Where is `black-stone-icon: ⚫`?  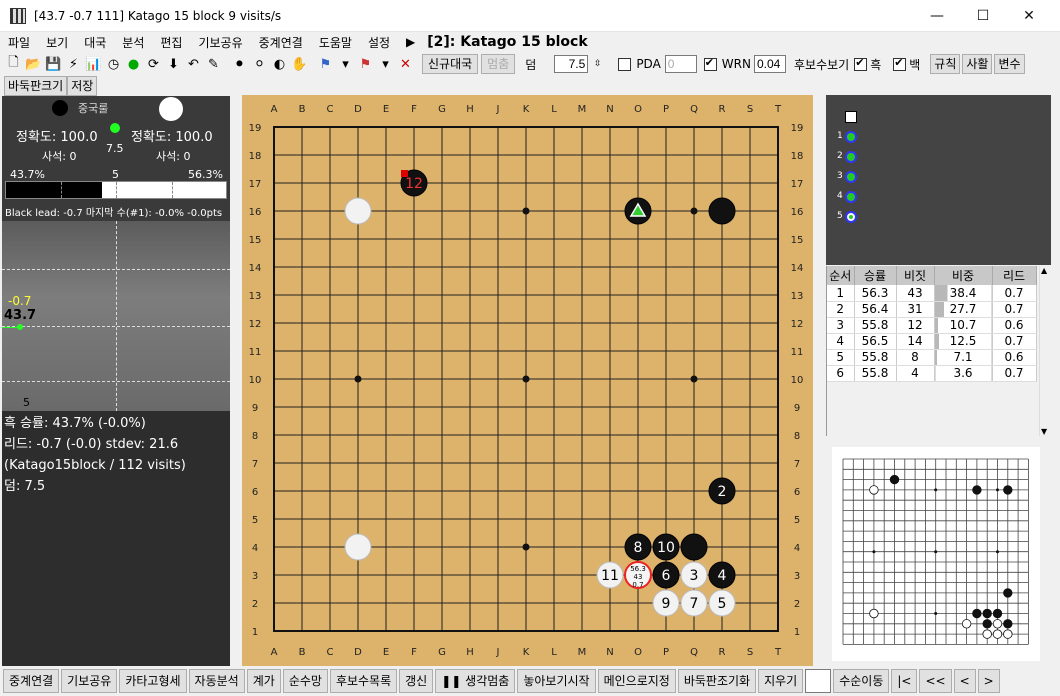
black-stone-icon: ⚫ is located at coordinates (239, 64).